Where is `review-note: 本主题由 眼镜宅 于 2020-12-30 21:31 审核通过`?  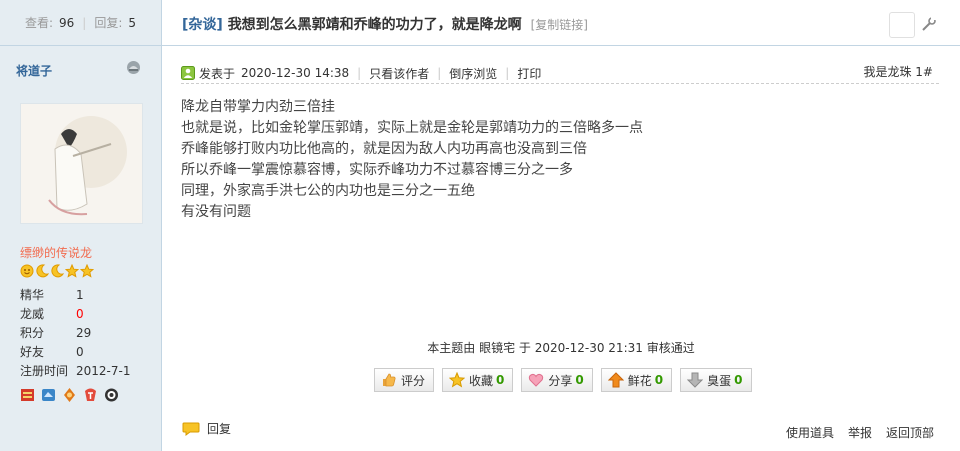 review-note: 本主题由 眼镜宅 于 2020-12-30 21:31 审核通过 is located at coordinates (561, 348).